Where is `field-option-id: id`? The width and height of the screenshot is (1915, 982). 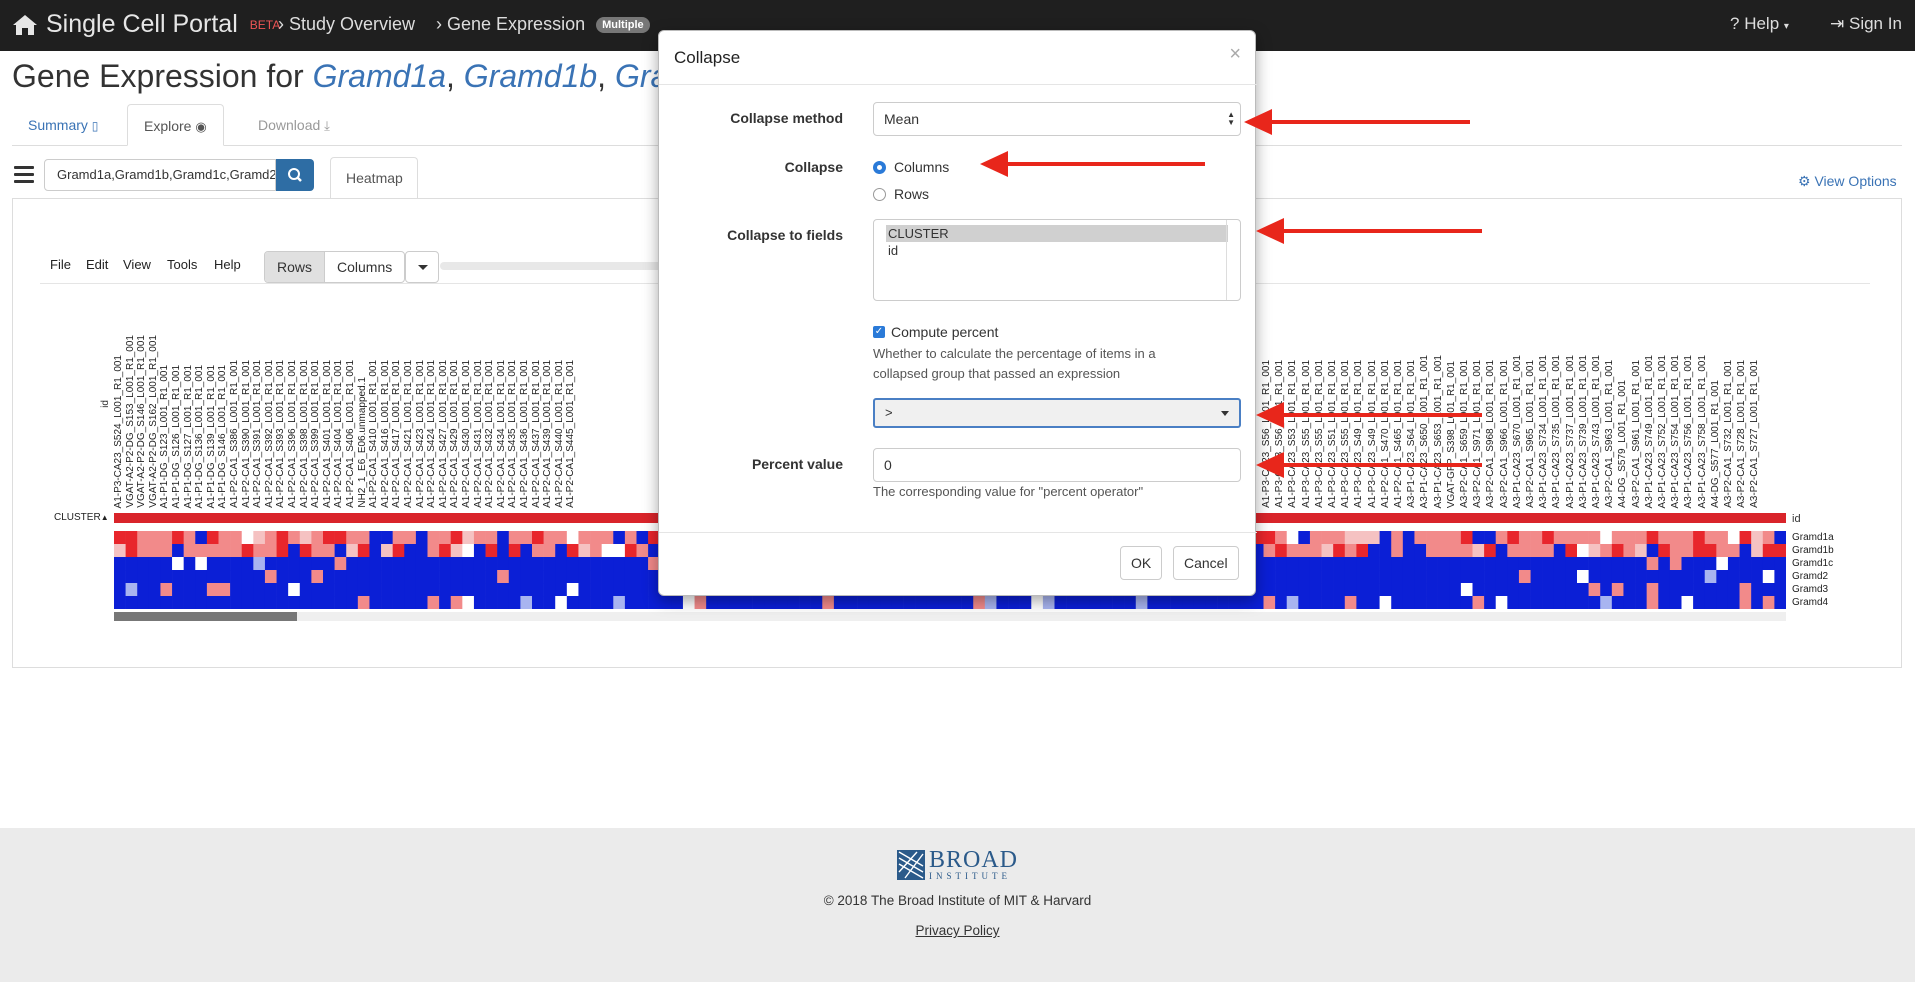
field-option-id: id is located at coordinates (1057, 250).